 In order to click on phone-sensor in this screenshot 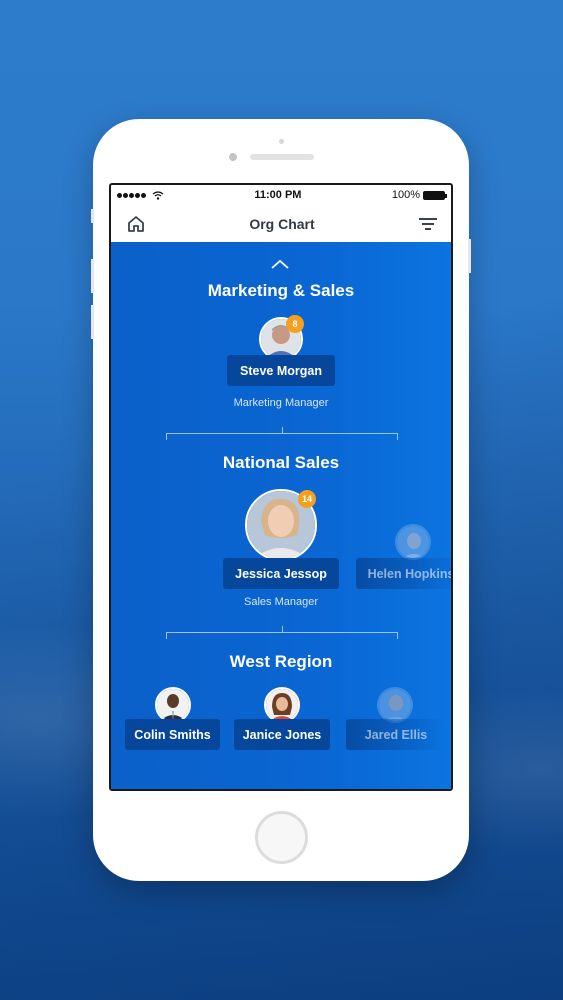, I will do `click(281, 141)`.